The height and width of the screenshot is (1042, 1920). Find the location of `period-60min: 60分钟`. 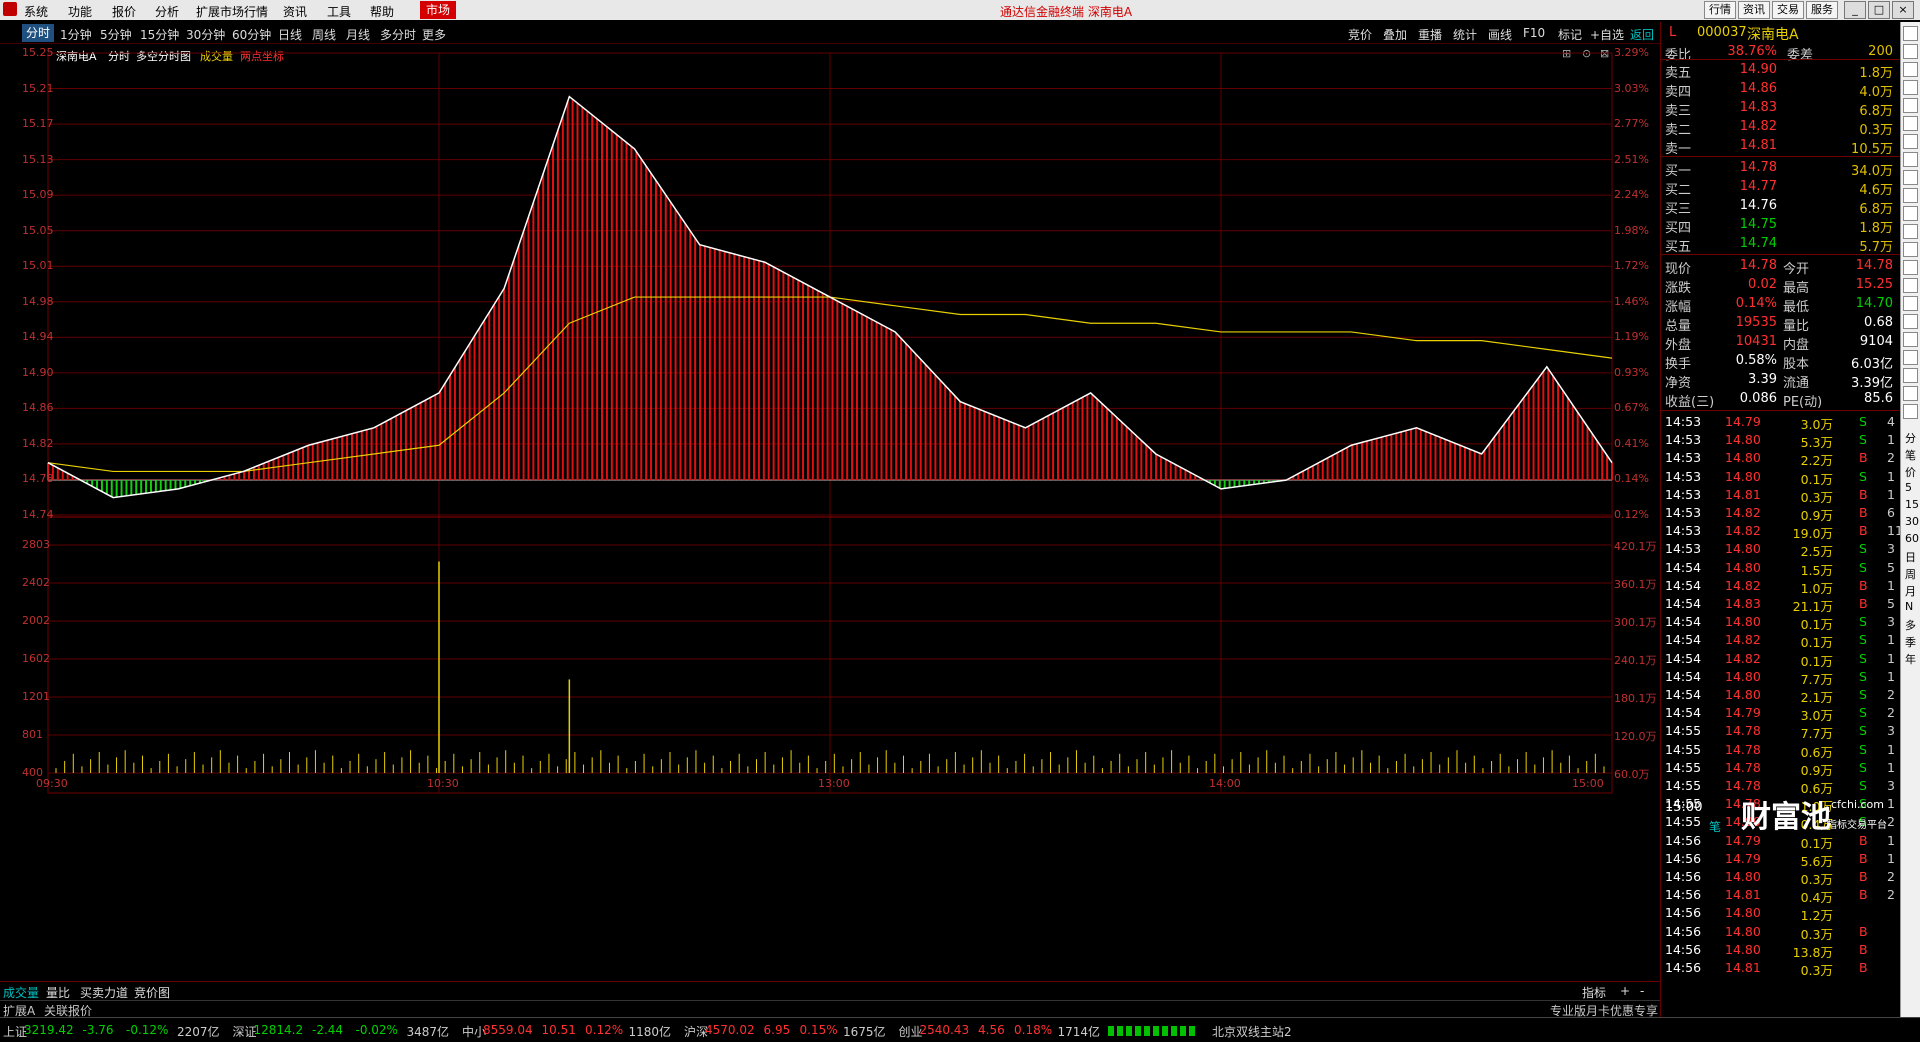

period-60min: 60分钟 is located at coordinates (251, 34).